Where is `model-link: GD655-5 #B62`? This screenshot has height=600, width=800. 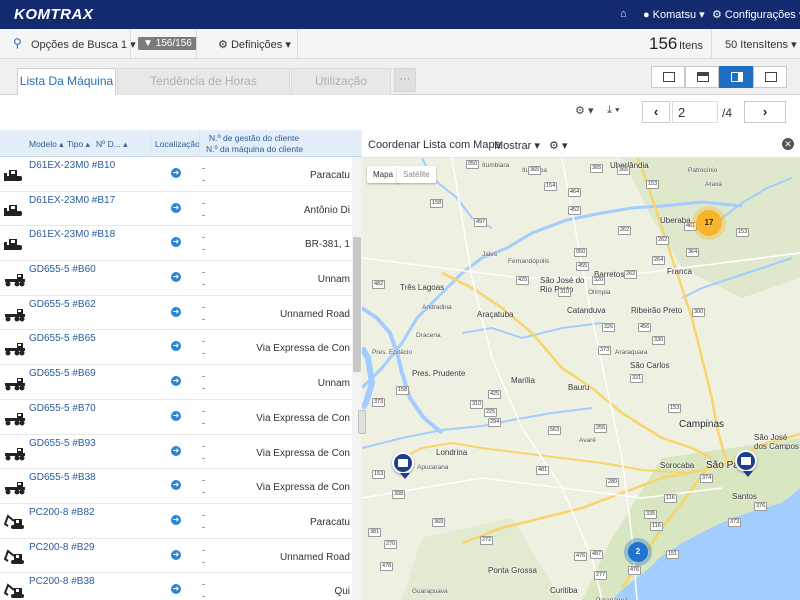 model-link: GD655-5 #B62 is located at coordinates (62, 304).